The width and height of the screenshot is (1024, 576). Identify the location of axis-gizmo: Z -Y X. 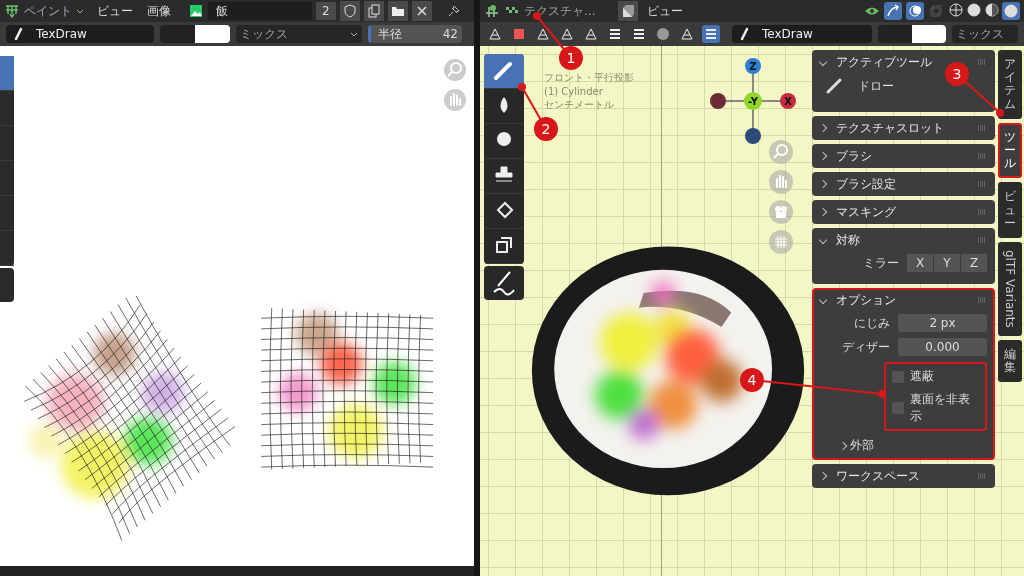
(753, 101).